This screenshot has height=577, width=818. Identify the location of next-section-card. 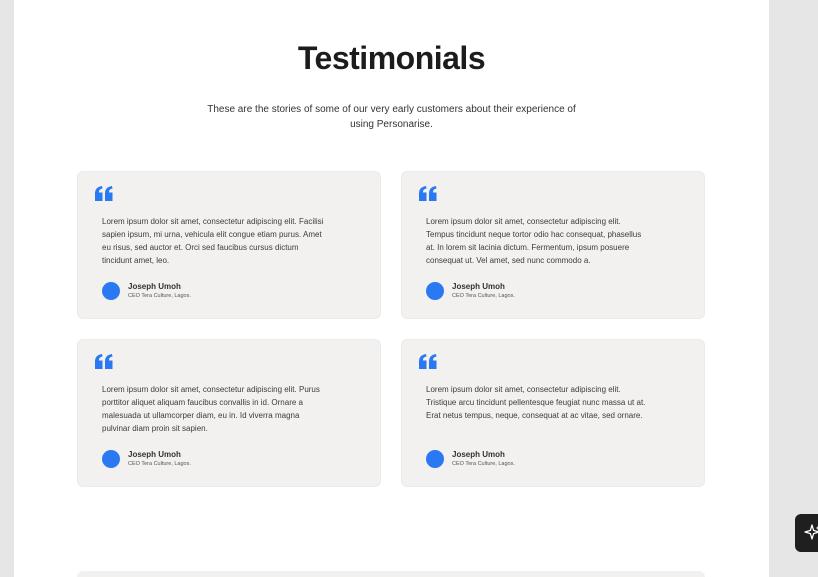
(391, 574).